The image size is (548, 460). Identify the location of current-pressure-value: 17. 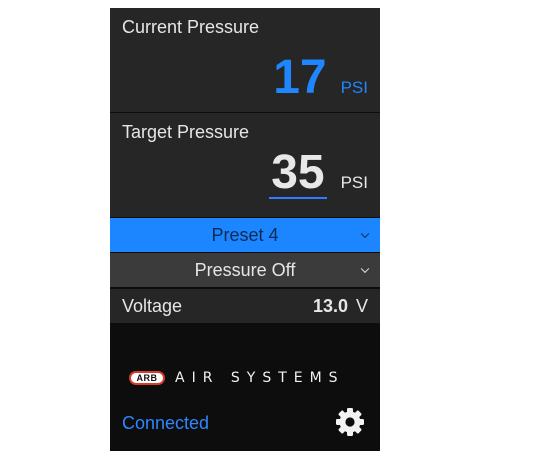
(300, 77).